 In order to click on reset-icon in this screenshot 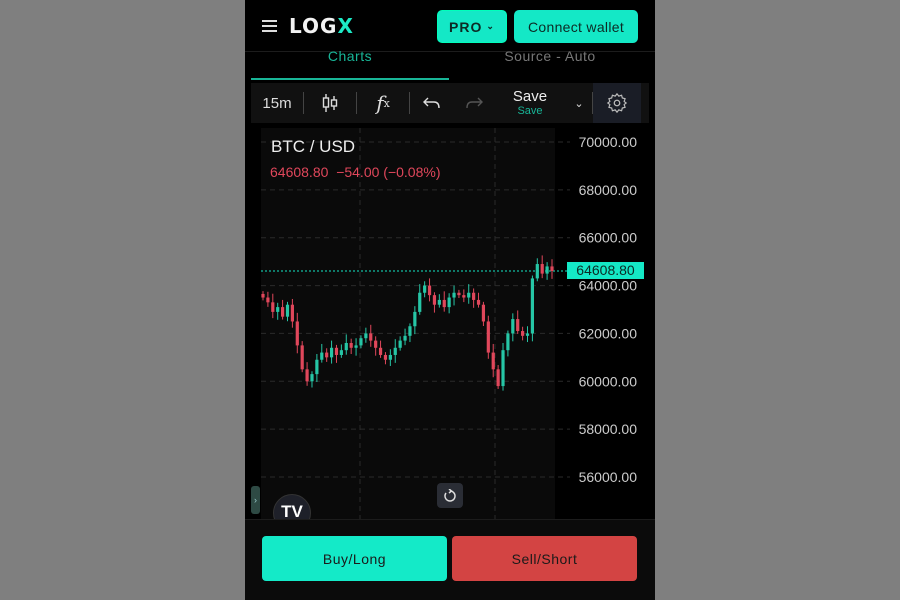, I will do `click(450, 495)`.